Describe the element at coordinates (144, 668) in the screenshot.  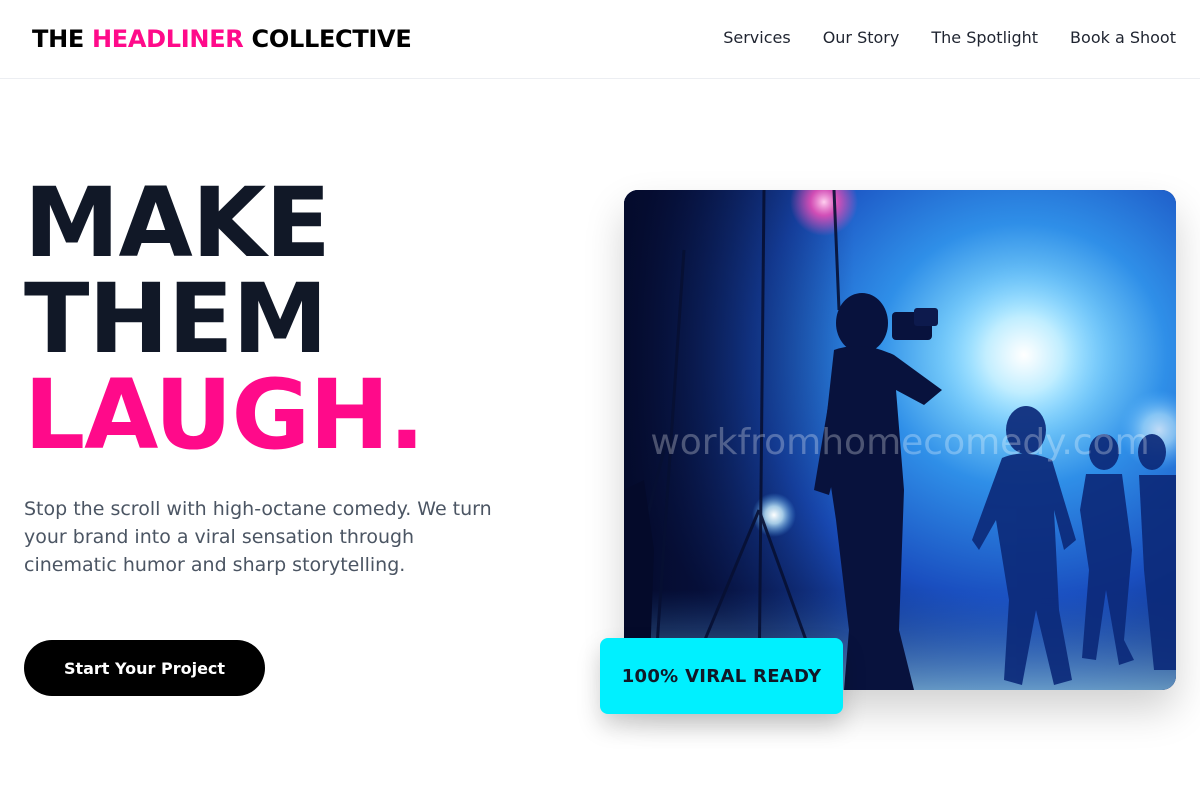
I see `start-project-button: Start Your Project` at that location.